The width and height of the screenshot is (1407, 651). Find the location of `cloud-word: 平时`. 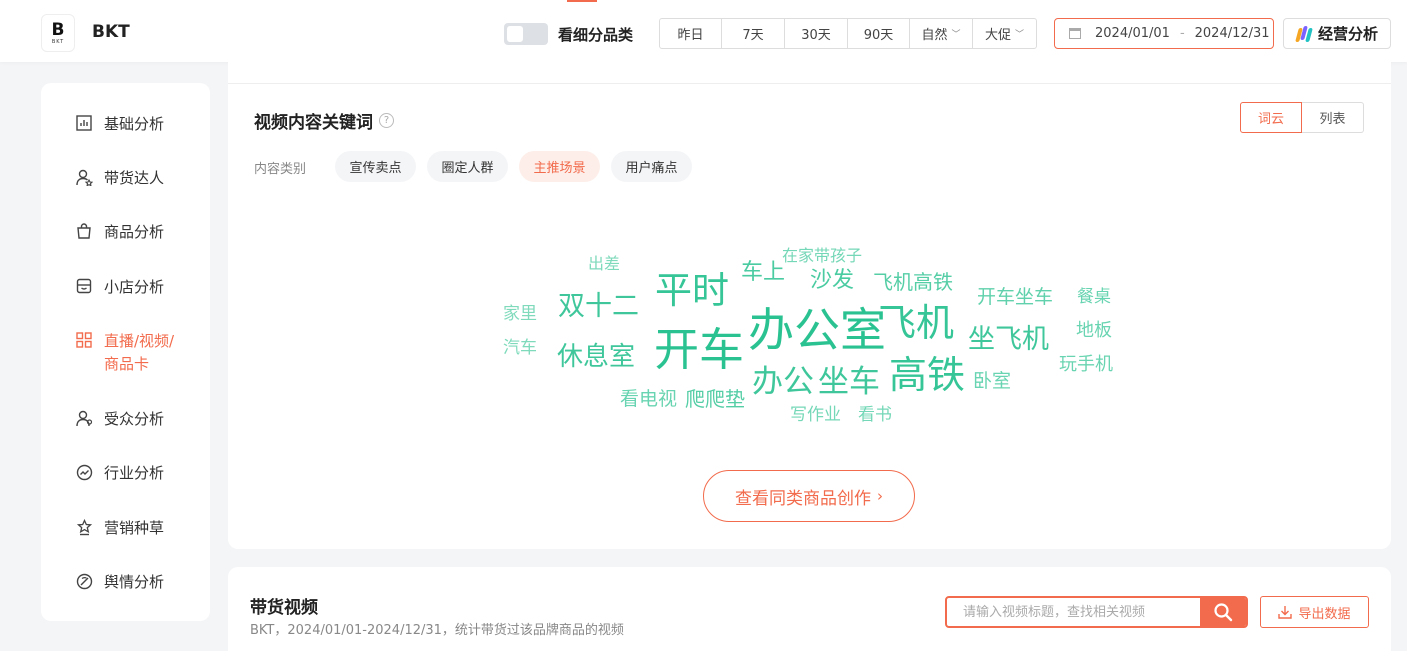

cloud-word: 平时 is located at coordinates (692, 290).